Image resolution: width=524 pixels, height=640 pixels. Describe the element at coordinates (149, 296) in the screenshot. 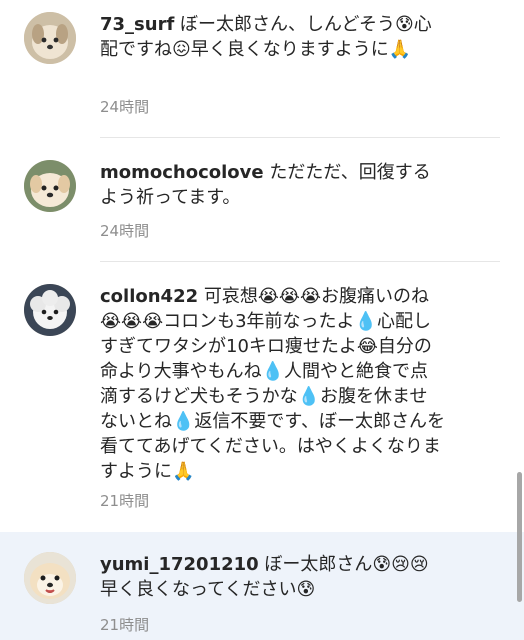

I see `comment-username: collon422` at that location.